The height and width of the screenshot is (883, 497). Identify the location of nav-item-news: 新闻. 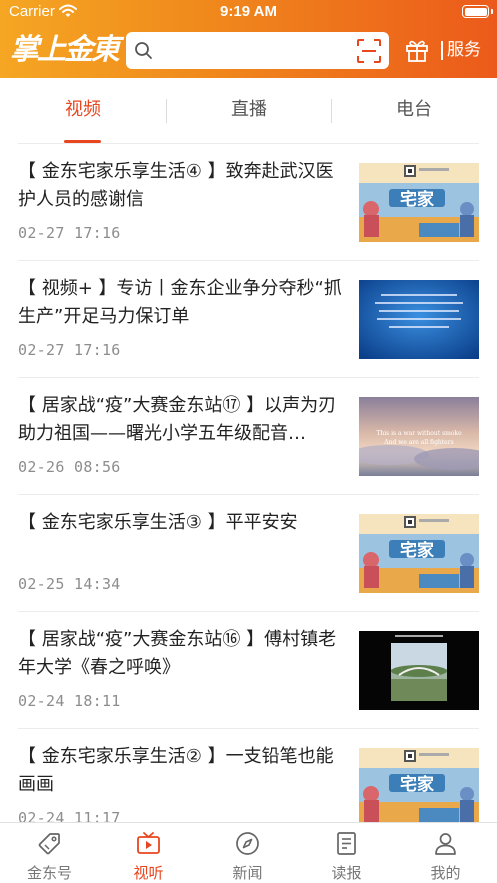
(247, 853).